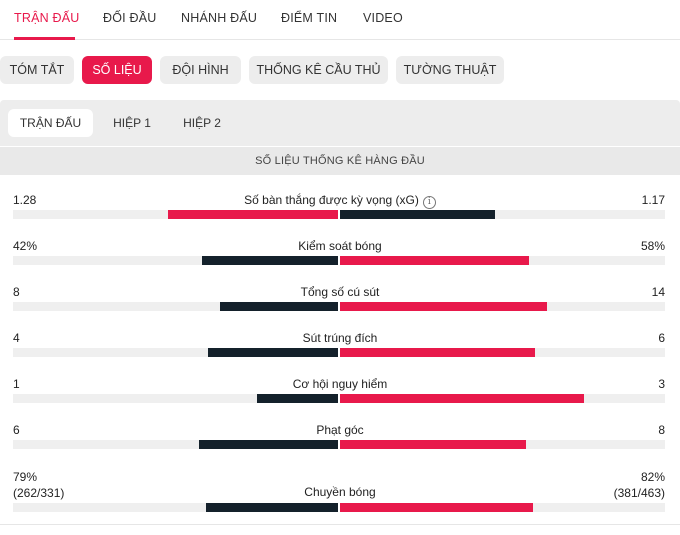 This screenshot has width=680, height=535. What do you see at coordinates (340, 524) in the screenshot?
I see `divider` at bounding box center [340, 524].